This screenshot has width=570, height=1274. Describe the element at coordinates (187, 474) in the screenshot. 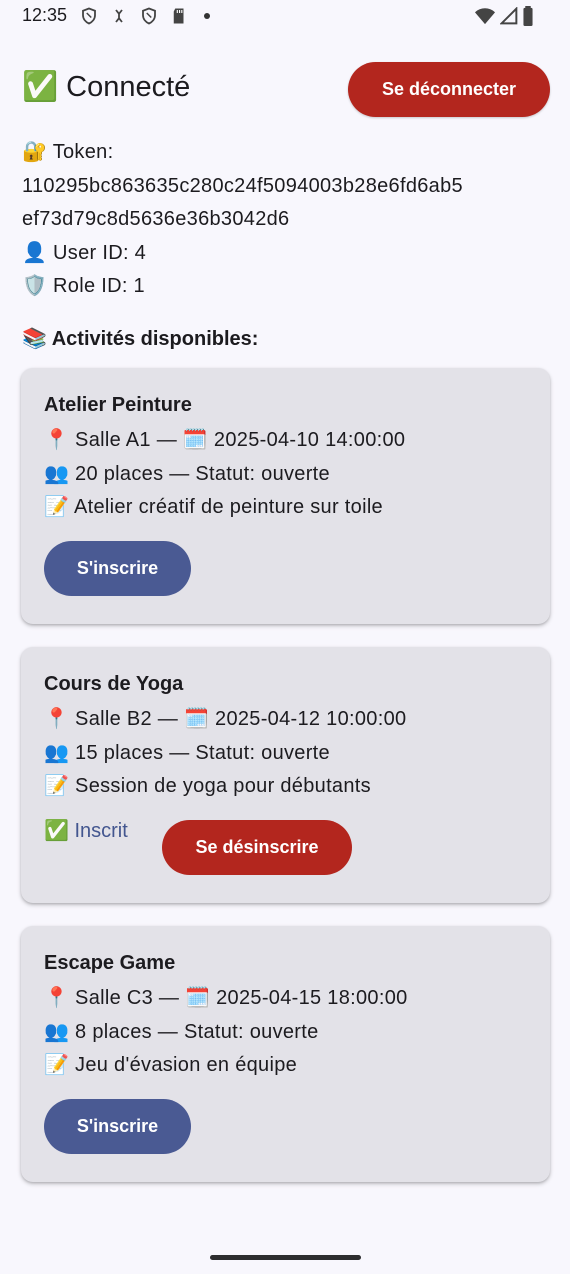

I see `activity-places-status: 👥 20 places — Statut: ouverte` at that location.